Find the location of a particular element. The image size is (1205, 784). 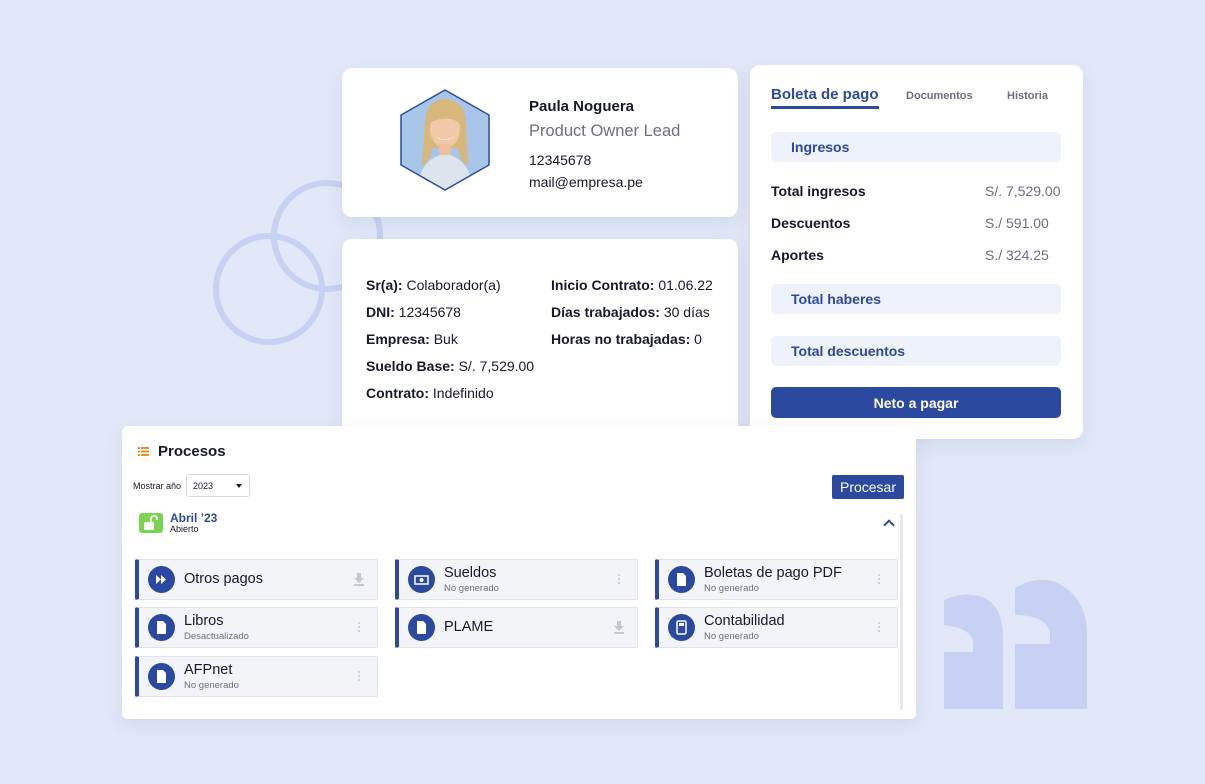

procesar-button: Procesar is located at coordinates (868, 487).